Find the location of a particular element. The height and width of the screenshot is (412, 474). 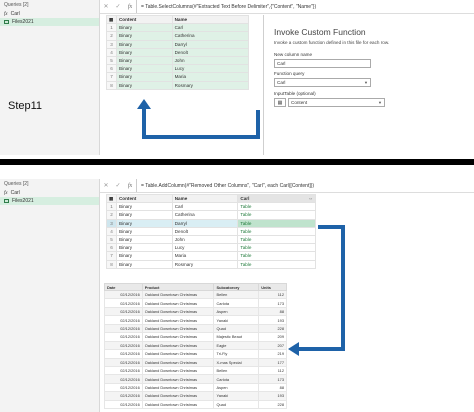

function-query-label: Function query is located at coordinates (289, 73).